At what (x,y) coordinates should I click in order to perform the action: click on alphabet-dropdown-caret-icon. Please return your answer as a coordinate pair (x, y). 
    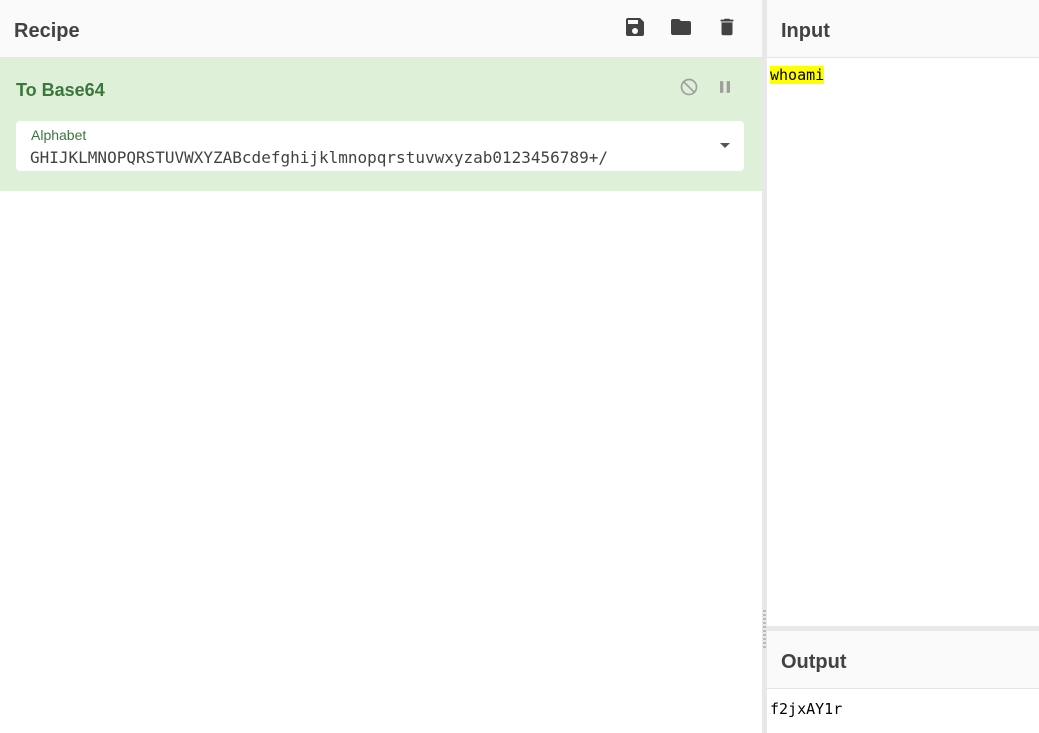
    Looking at the image, I should click on (725, 145).